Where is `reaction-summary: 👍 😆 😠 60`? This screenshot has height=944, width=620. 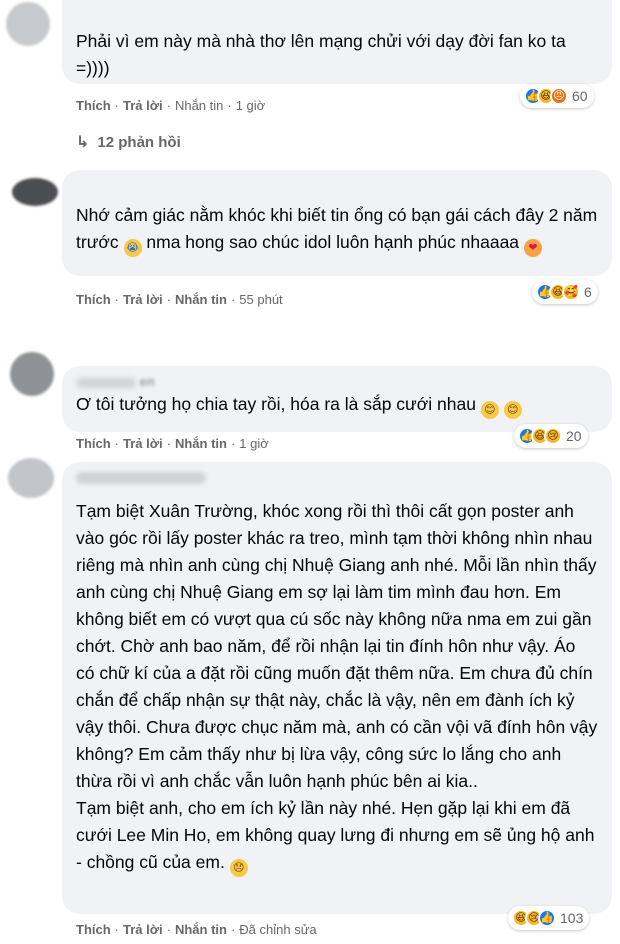 reaction-summary: 👍 😆 😠 60 is located at coordinates (557, 96).